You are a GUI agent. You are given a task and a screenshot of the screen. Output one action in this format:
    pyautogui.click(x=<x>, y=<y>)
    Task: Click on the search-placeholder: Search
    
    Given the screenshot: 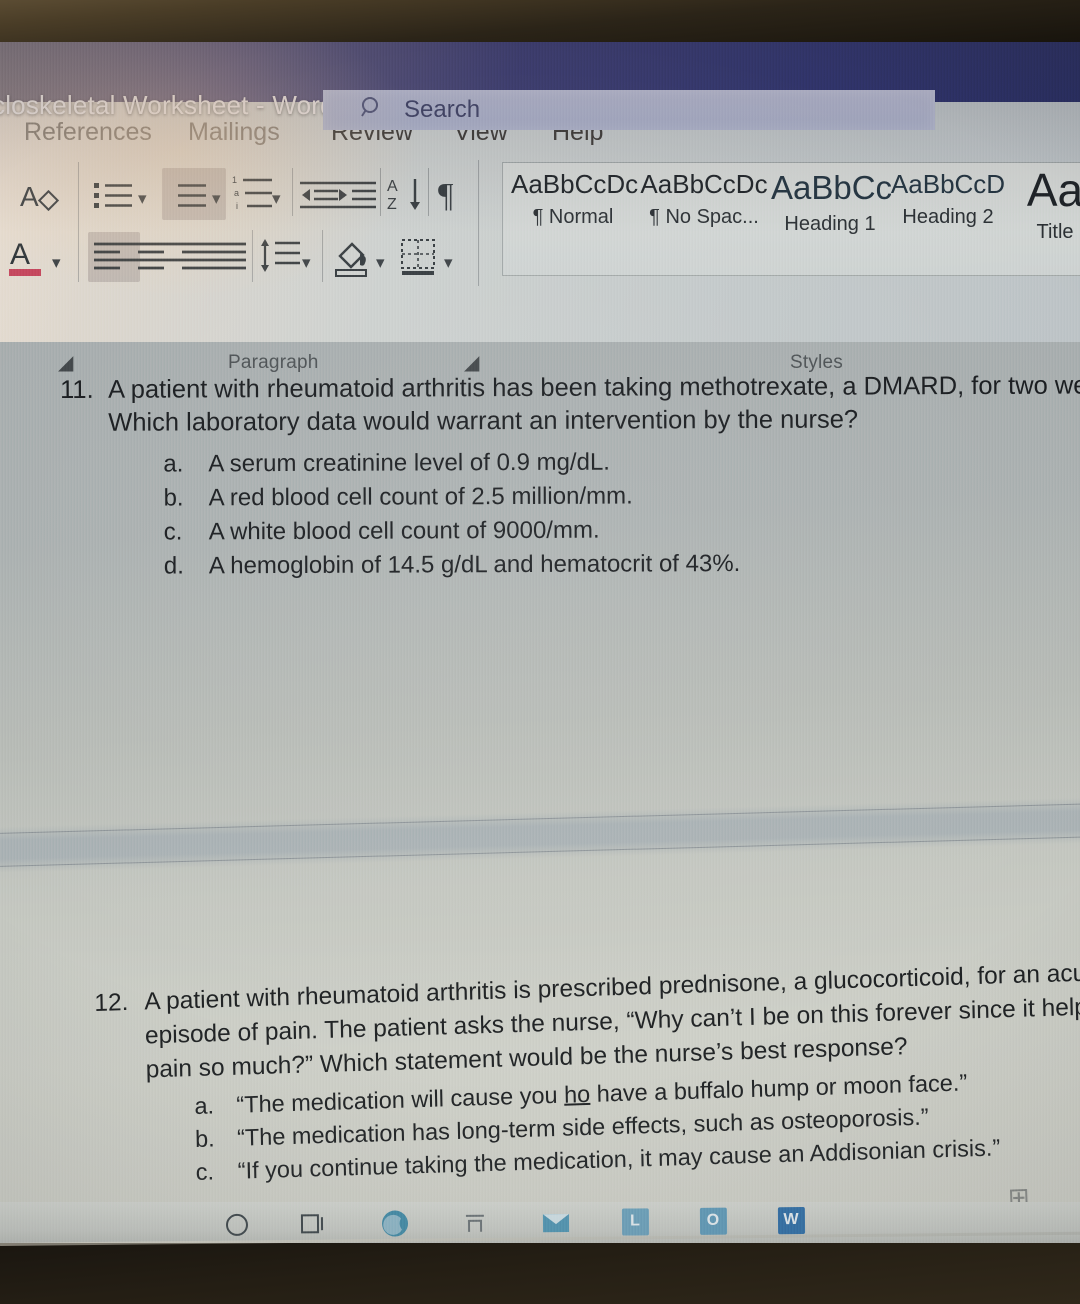 What is the action you would take?
    pyautogui.click(x=442, y=109)
    